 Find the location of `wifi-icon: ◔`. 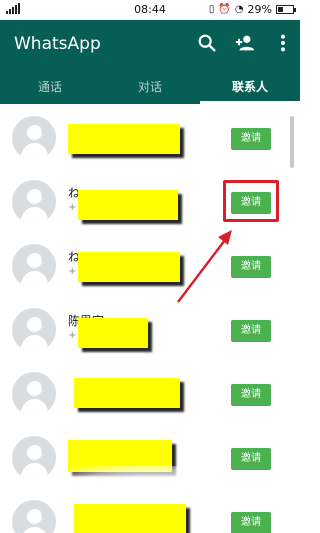

wifi-icon: ◔ is located at coordinates (239, 9).